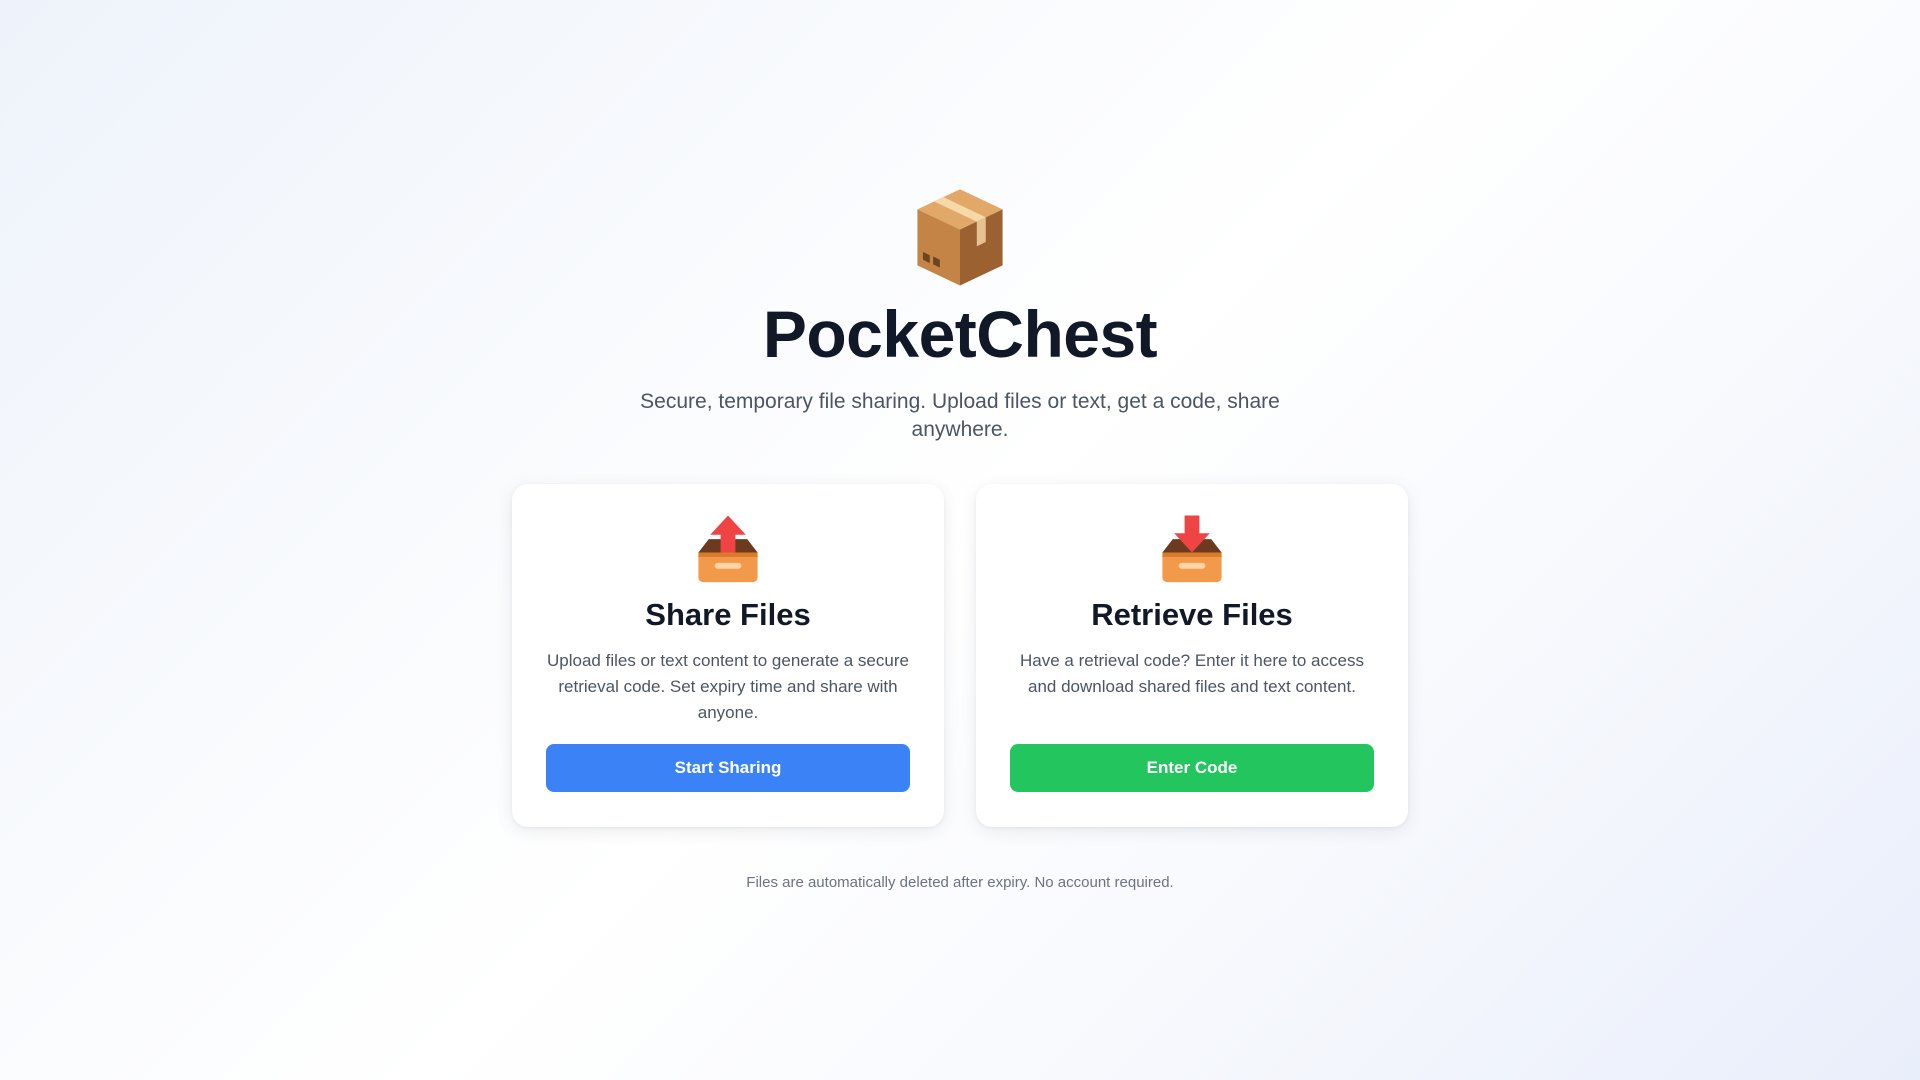  I want to click on app-title: PocketChest, so click(960, 334).